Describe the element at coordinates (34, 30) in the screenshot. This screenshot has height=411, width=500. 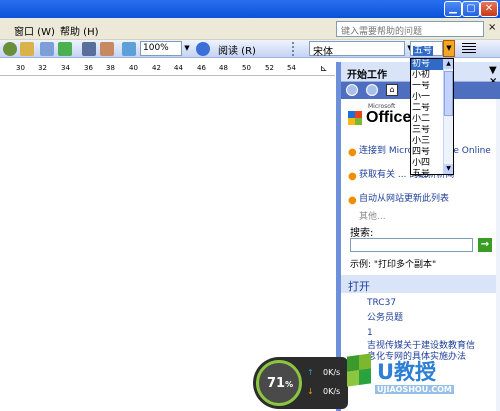
I see `menu-window: 窗口 (W)` at that location.